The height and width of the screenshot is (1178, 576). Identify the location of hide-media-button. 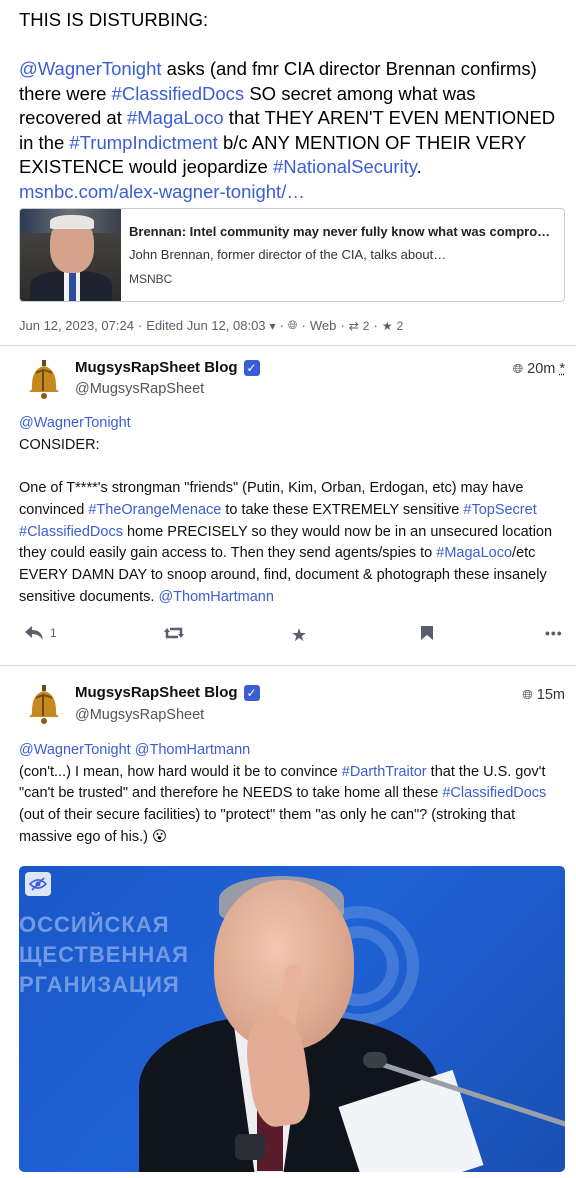
(38, 884).